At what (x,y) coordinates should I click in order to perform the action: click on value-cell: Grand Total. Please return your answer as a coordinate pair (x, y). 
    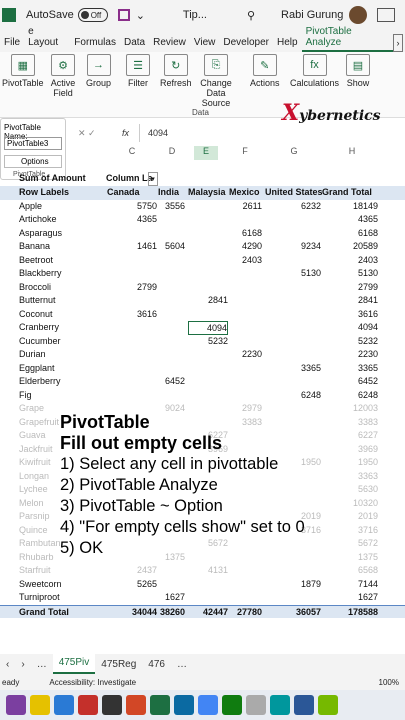
    Looking at the image, I should click on (350, 193).